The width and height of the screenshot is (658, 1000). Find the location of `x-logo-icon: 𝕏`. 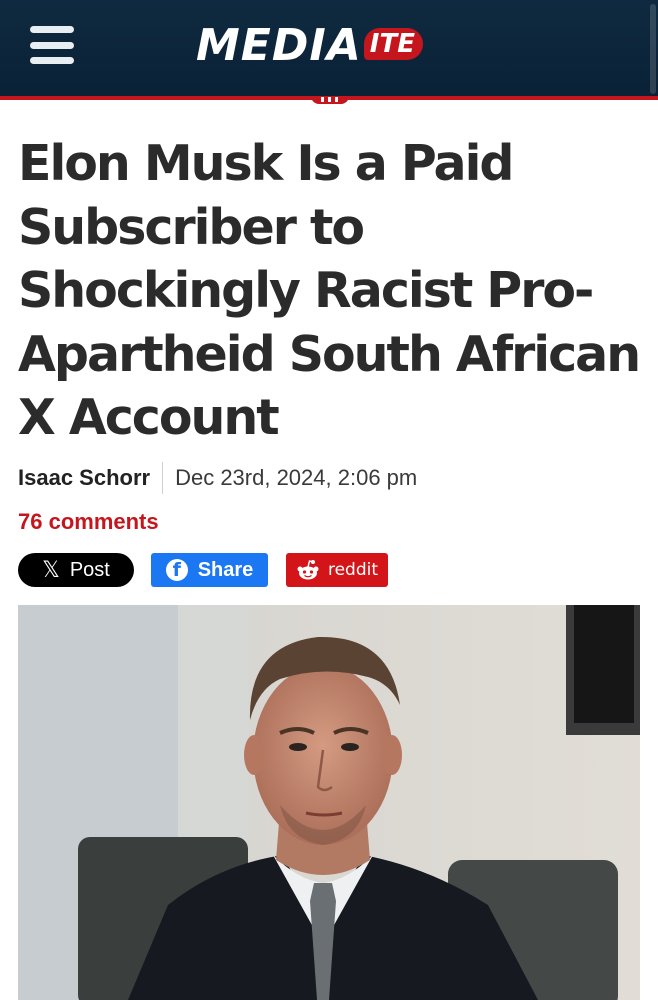

x-logo-icon: 𝕏 is located at coordinates (51, 570).